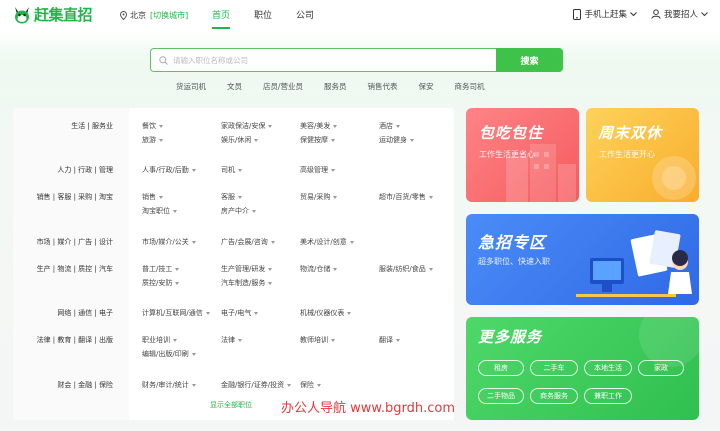 This screenshot has height=431, width=720. I want to click on category-item: 市场/媒介/公关, so click(169, 242).